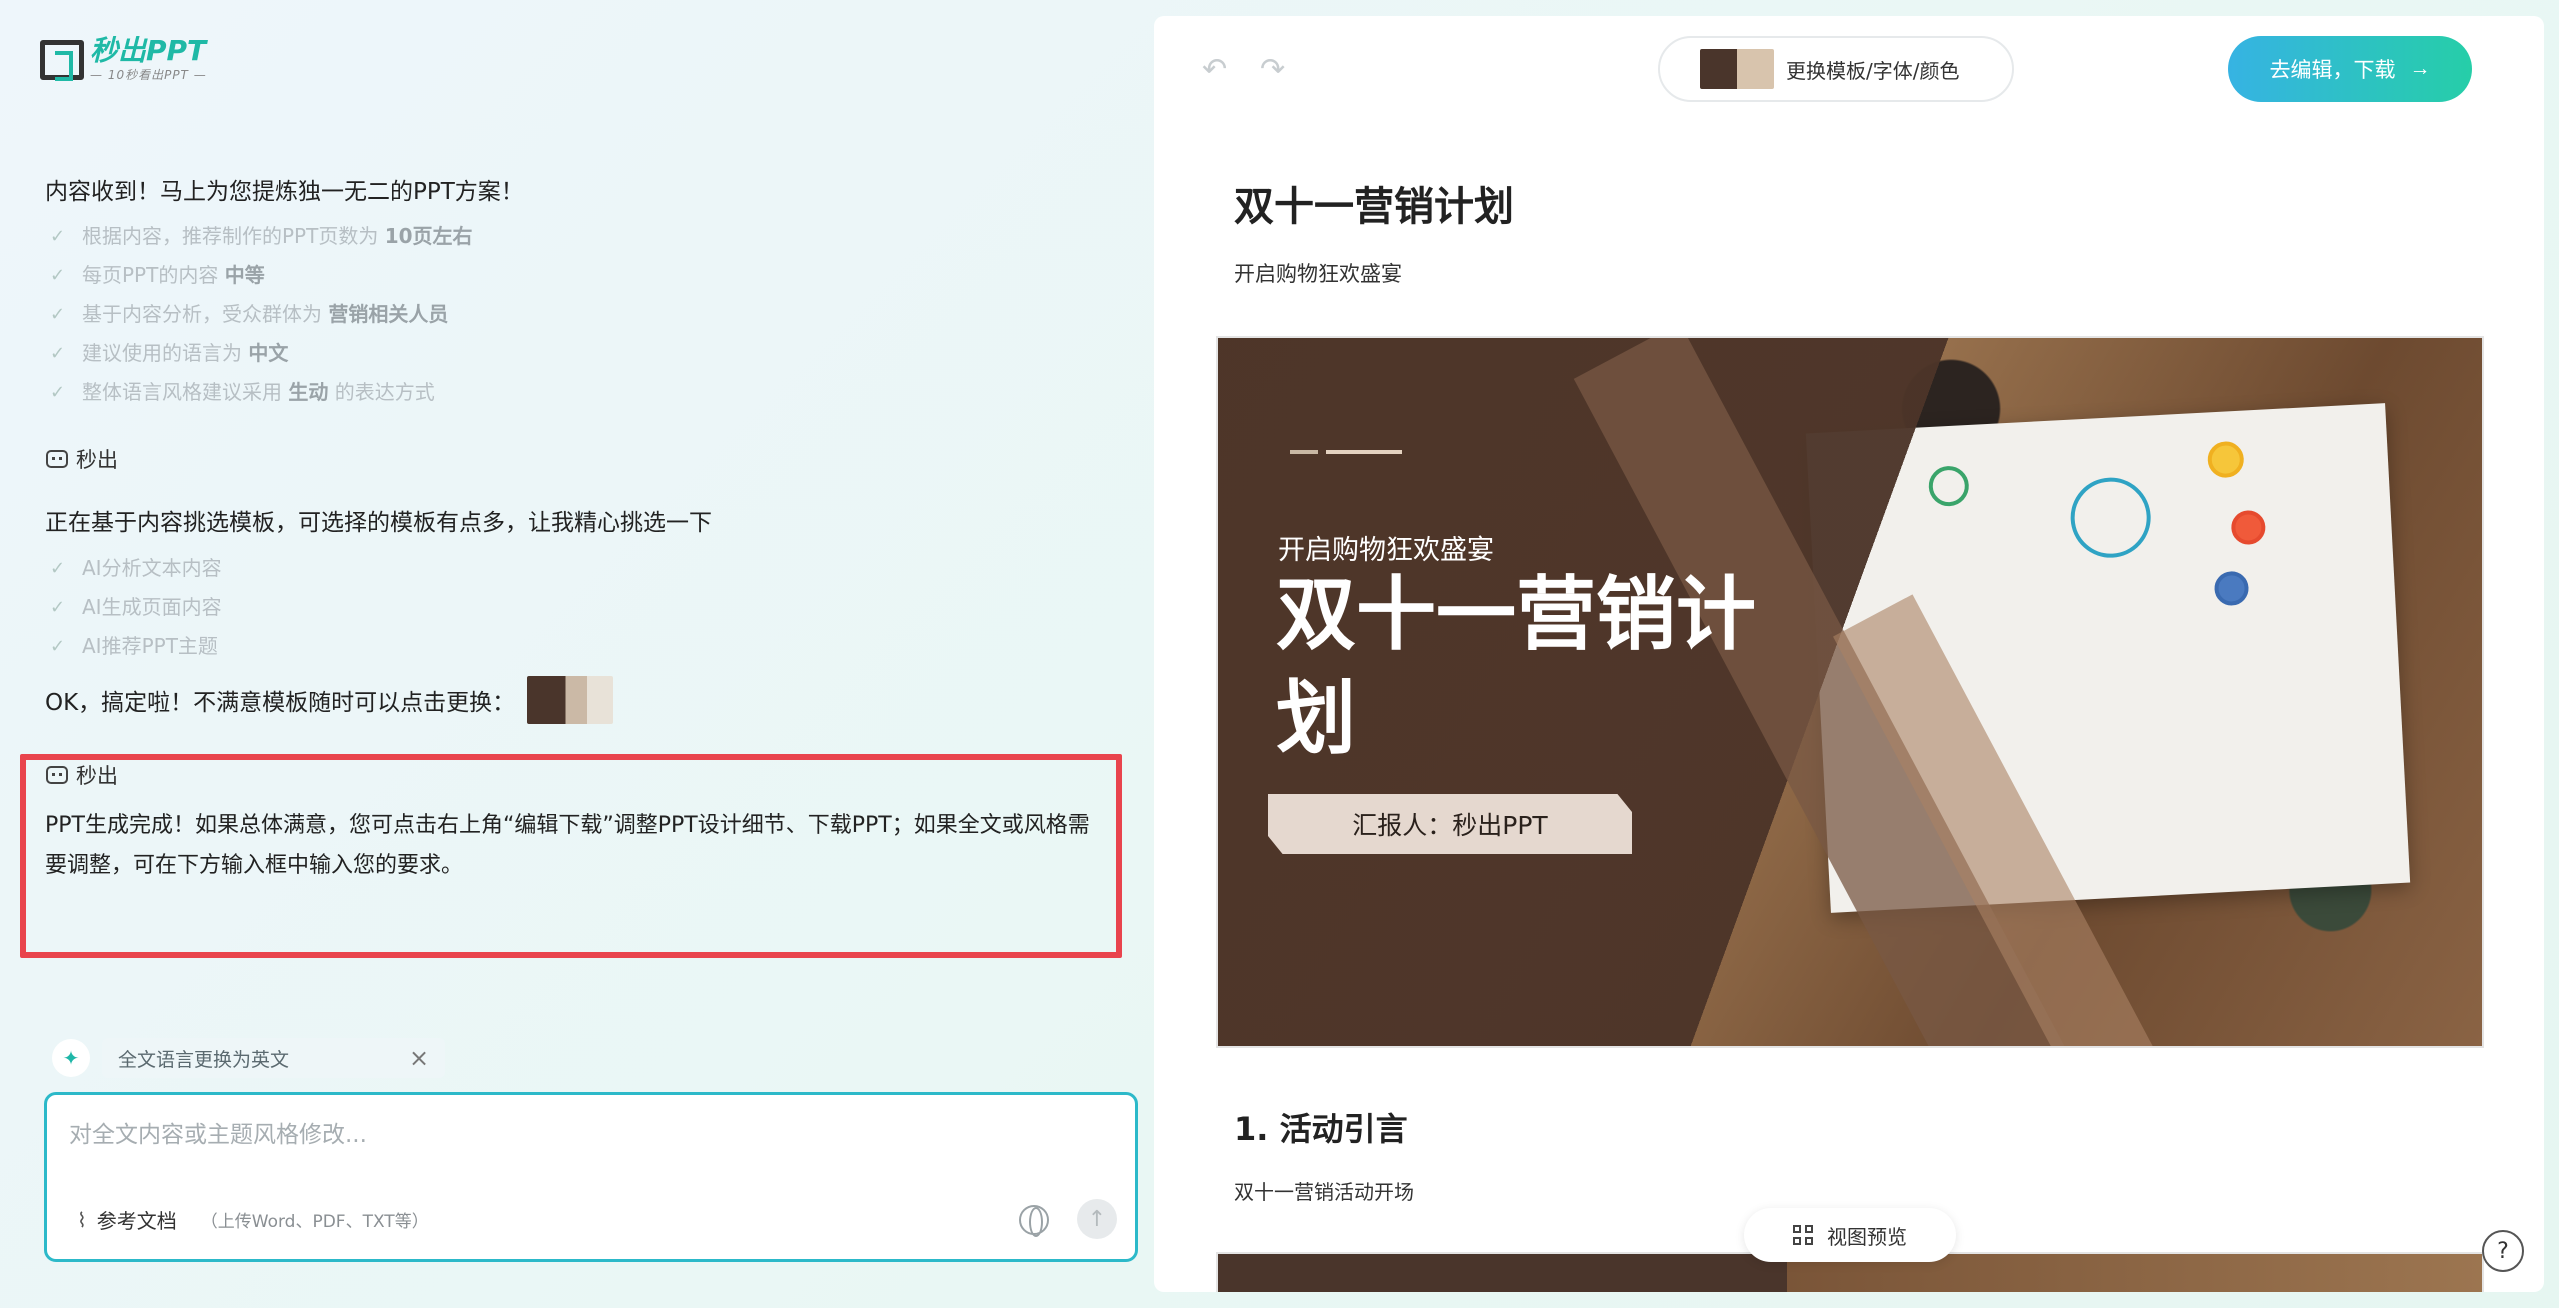 The width and height of the screenshot is (2559, 1308). Describe the element at coordinates (204, 1059) in the screenshot. I see `suggestion-chip-label: 全文语言更换为英文` at that location.